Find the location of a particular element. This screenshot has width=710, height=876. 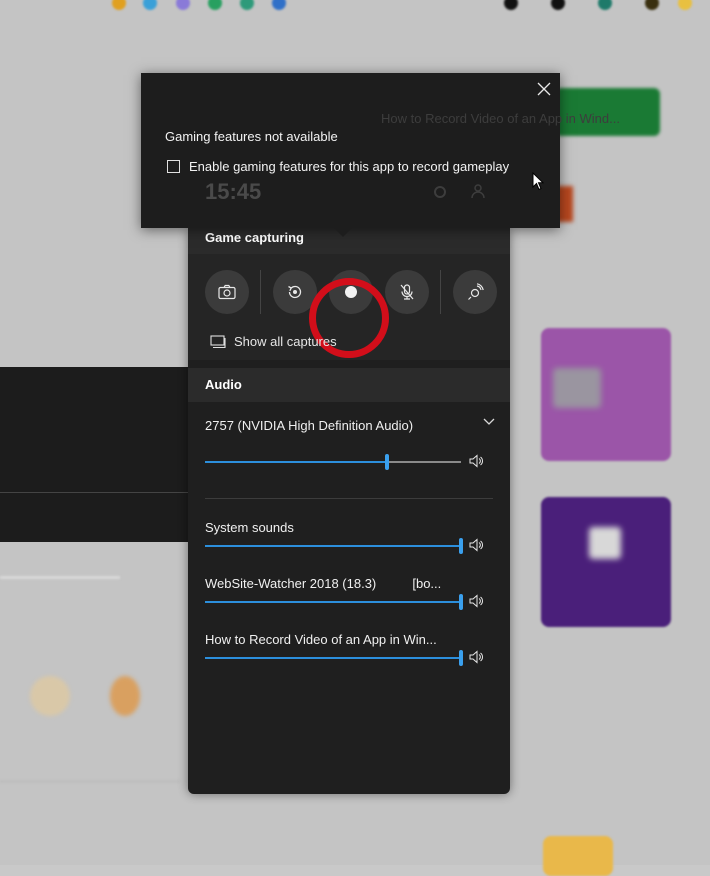

bg-divider is located at coordinates (95, 492).